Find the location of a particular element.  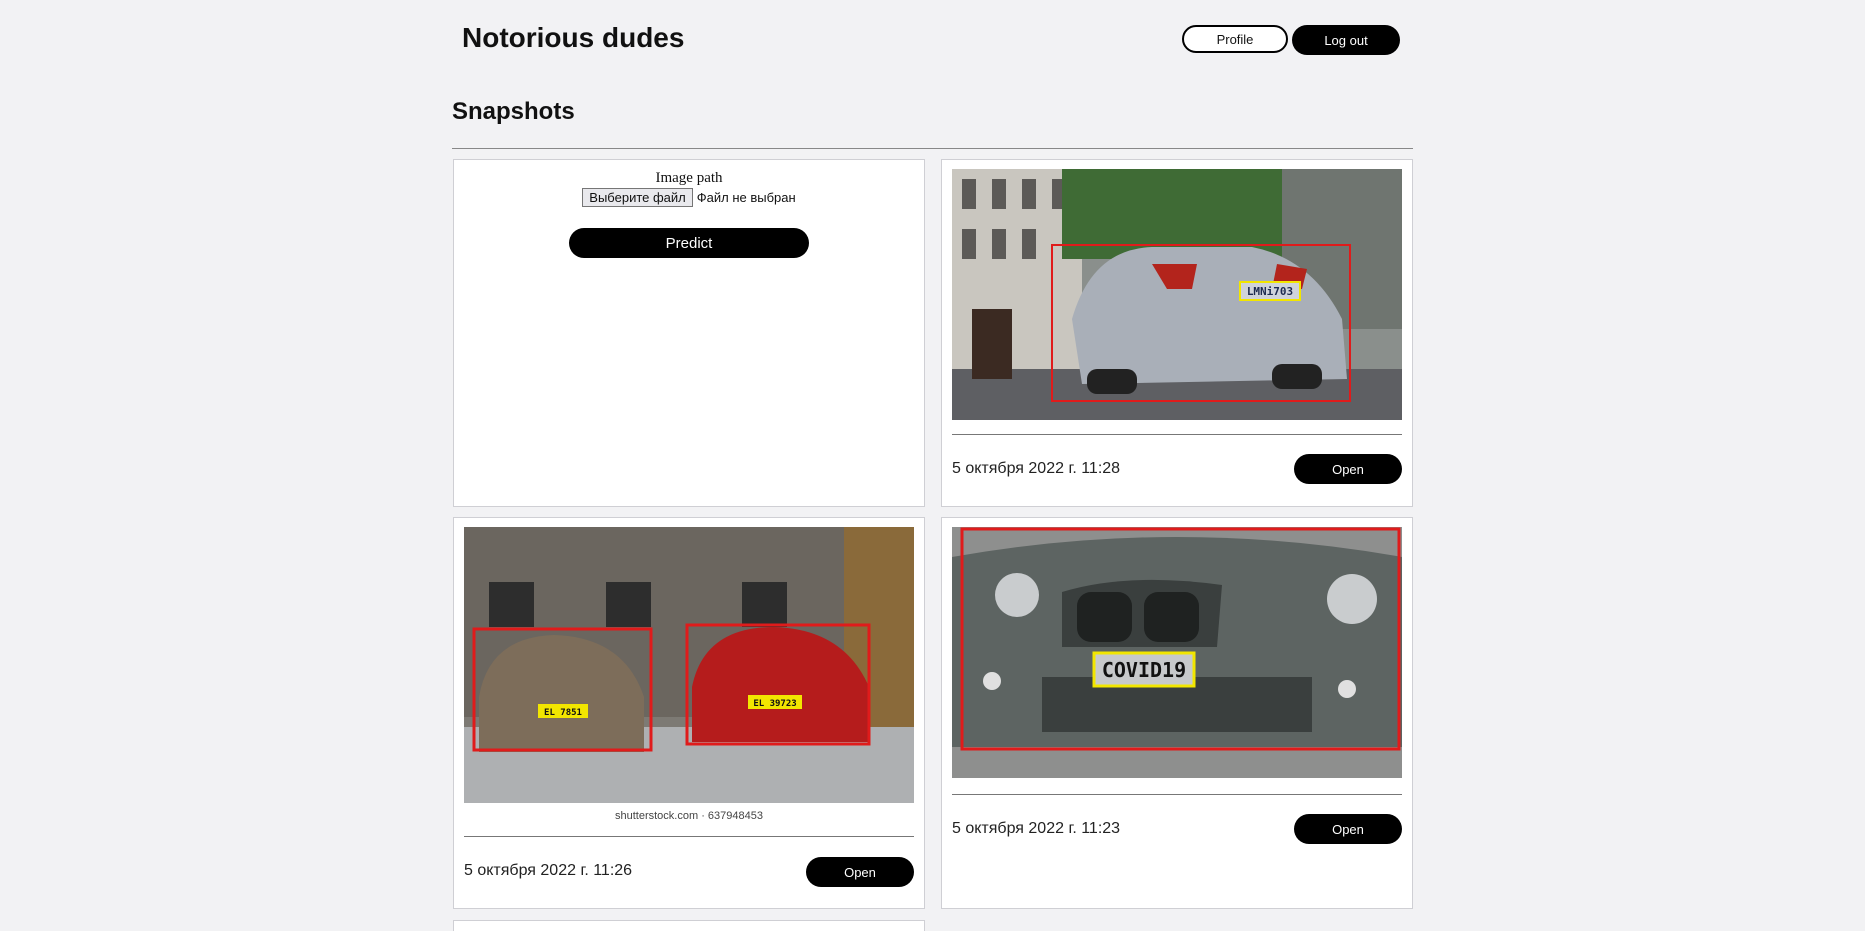

site-title: Notorious dudes is located at coordinates (573, 37).